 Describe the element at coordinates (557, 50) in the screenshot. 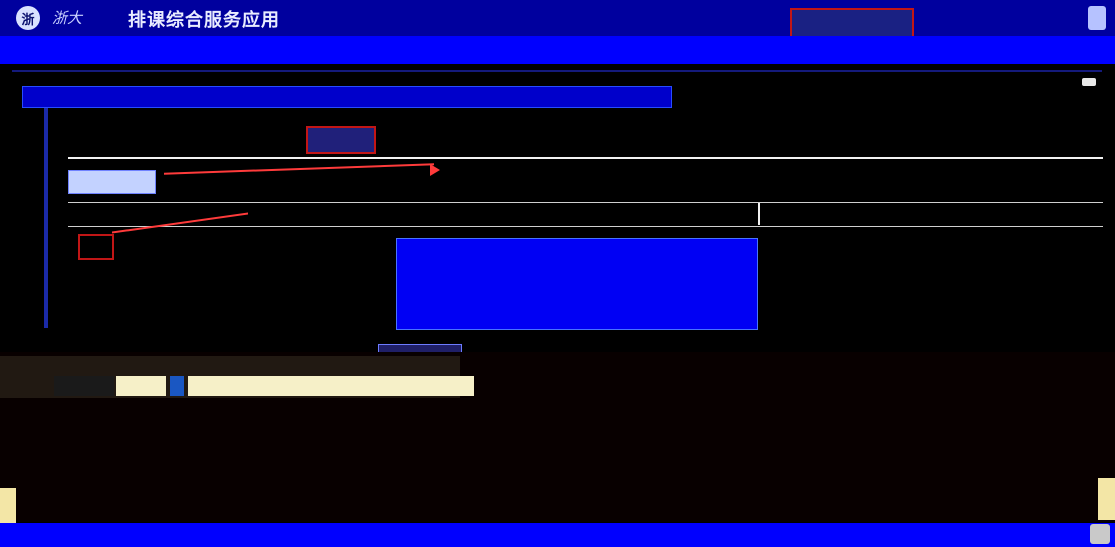

I see `secondary-nav` at that location.